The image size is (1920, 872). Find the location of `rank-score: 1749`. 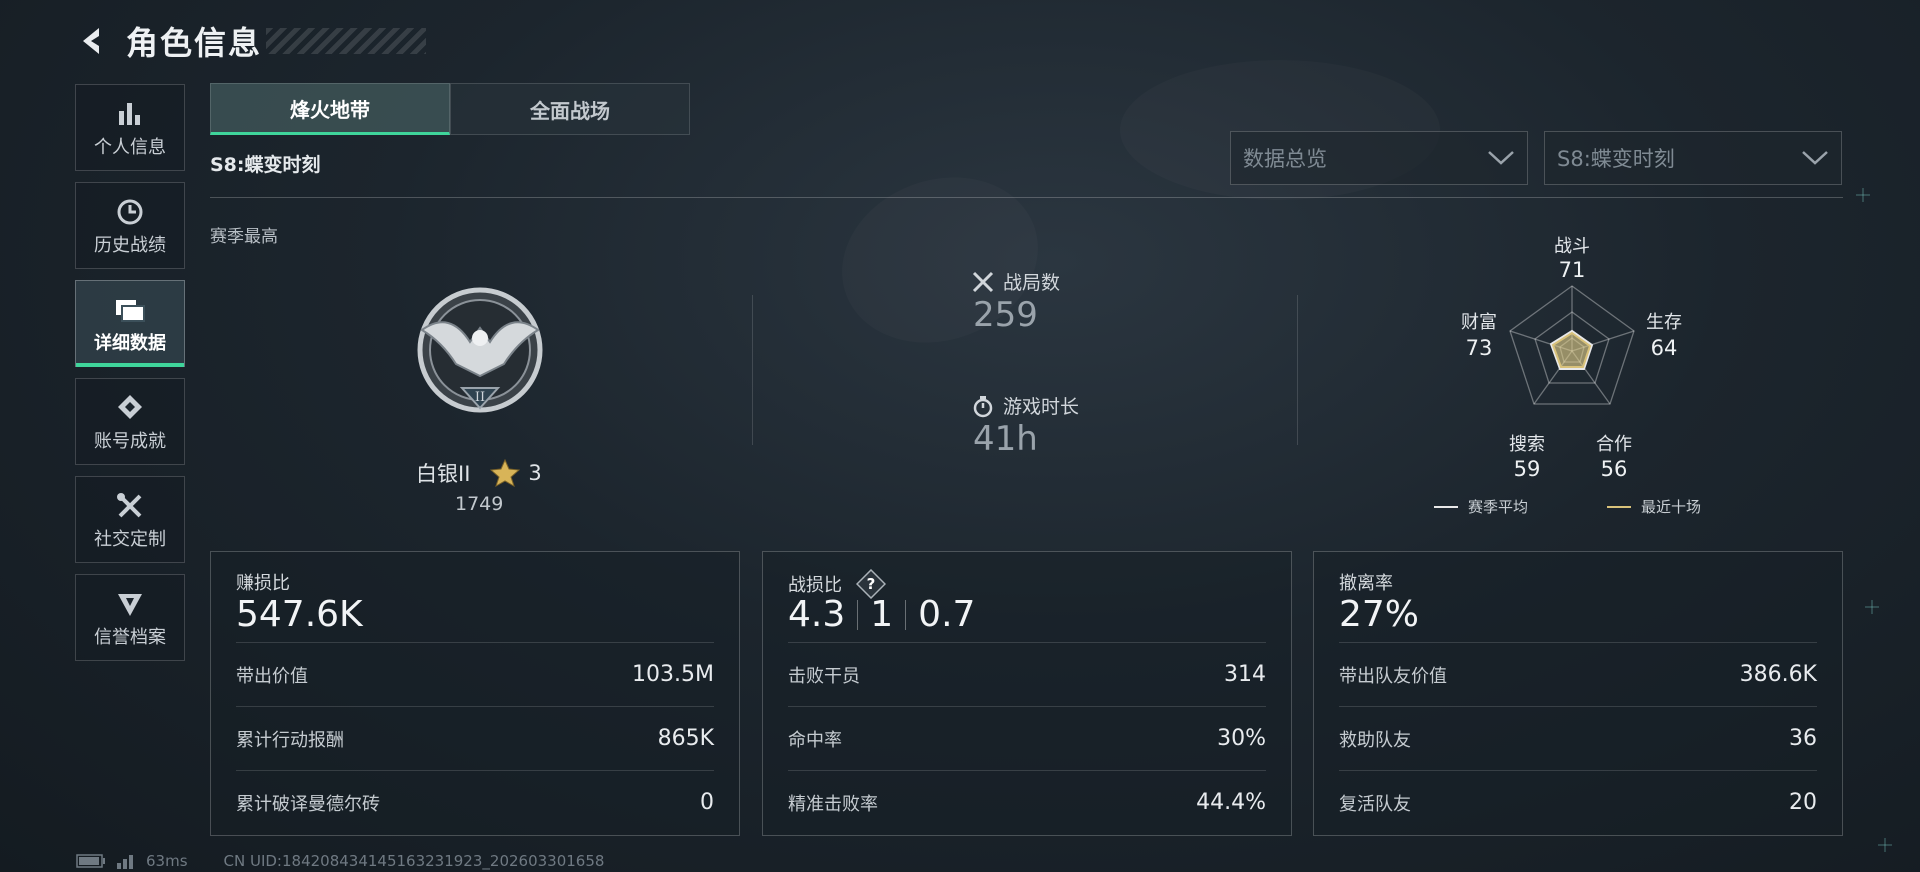

rank-score: 1749 is located at coordinates (479, 504).